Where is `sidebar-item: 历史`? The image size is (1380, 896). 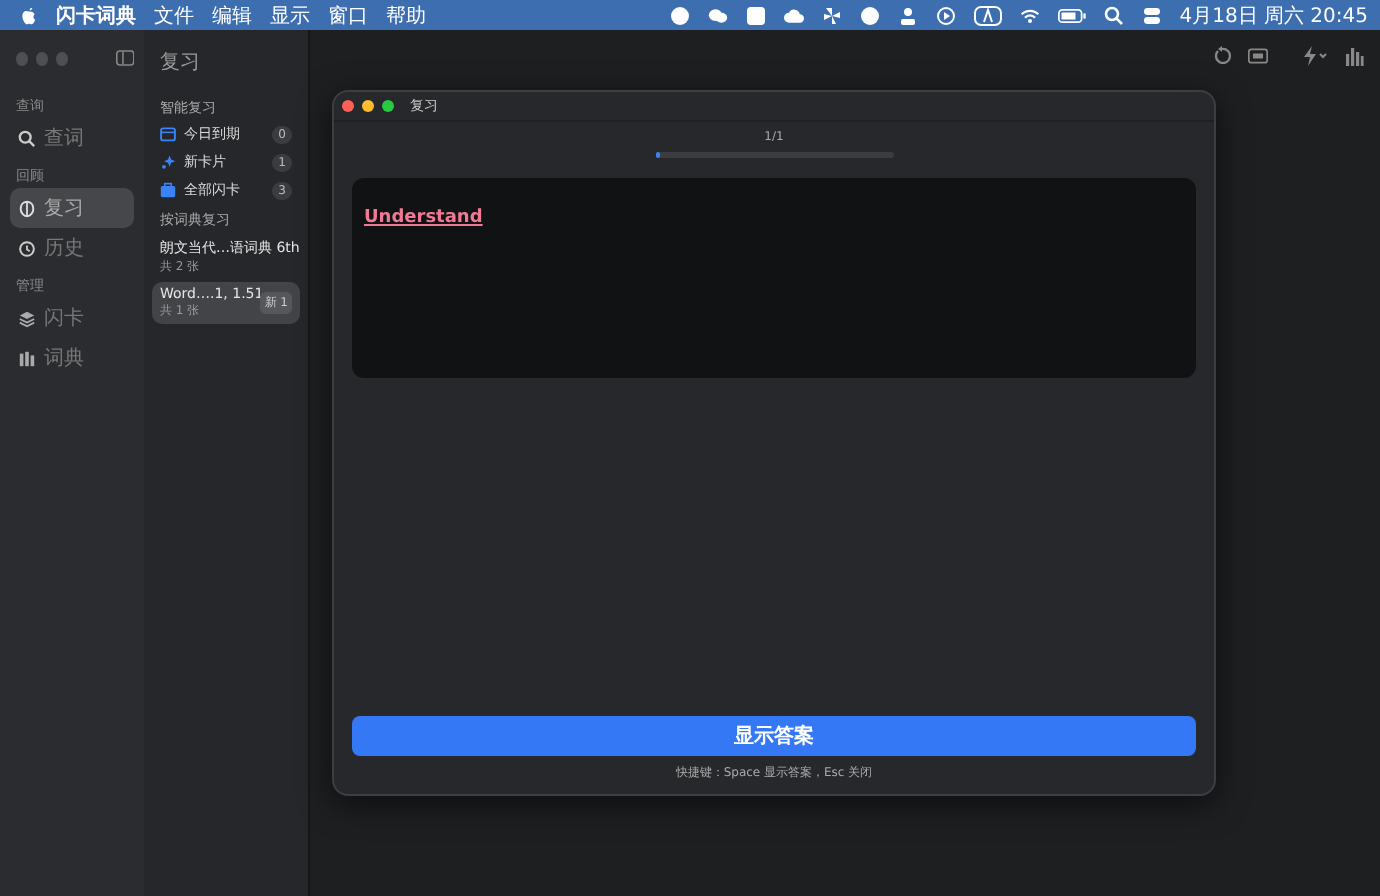
sidebar-item: 历史 is located at coordinates (72, 248).